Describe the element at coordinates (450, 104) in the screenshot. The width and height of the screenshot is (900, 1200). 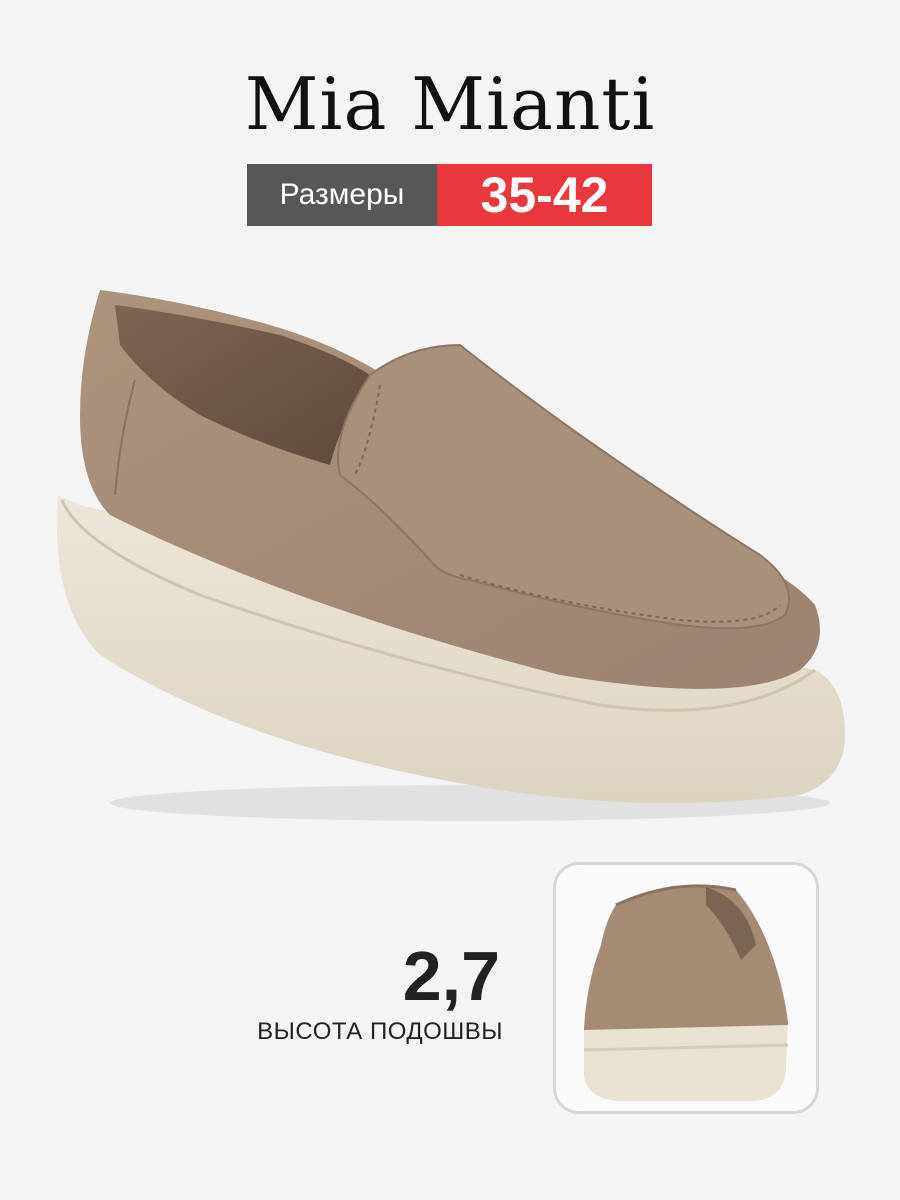
I see `brand-title: Mia Mianti` at that location.